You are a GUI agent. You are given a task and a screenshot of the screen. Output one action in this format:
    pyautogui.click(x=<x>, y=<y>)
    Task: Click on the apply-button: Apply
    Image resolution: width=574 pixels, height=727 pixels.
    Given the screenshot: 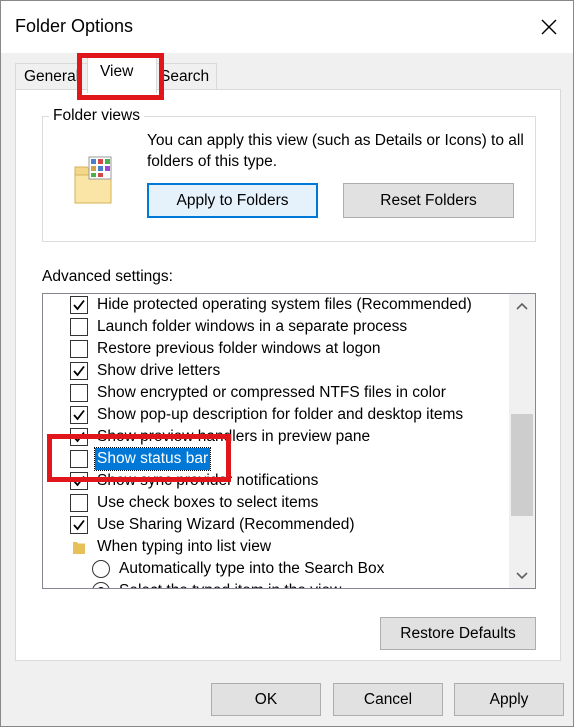 What is the action you would take?
    pyautogui.click(x=509, y=699)
    